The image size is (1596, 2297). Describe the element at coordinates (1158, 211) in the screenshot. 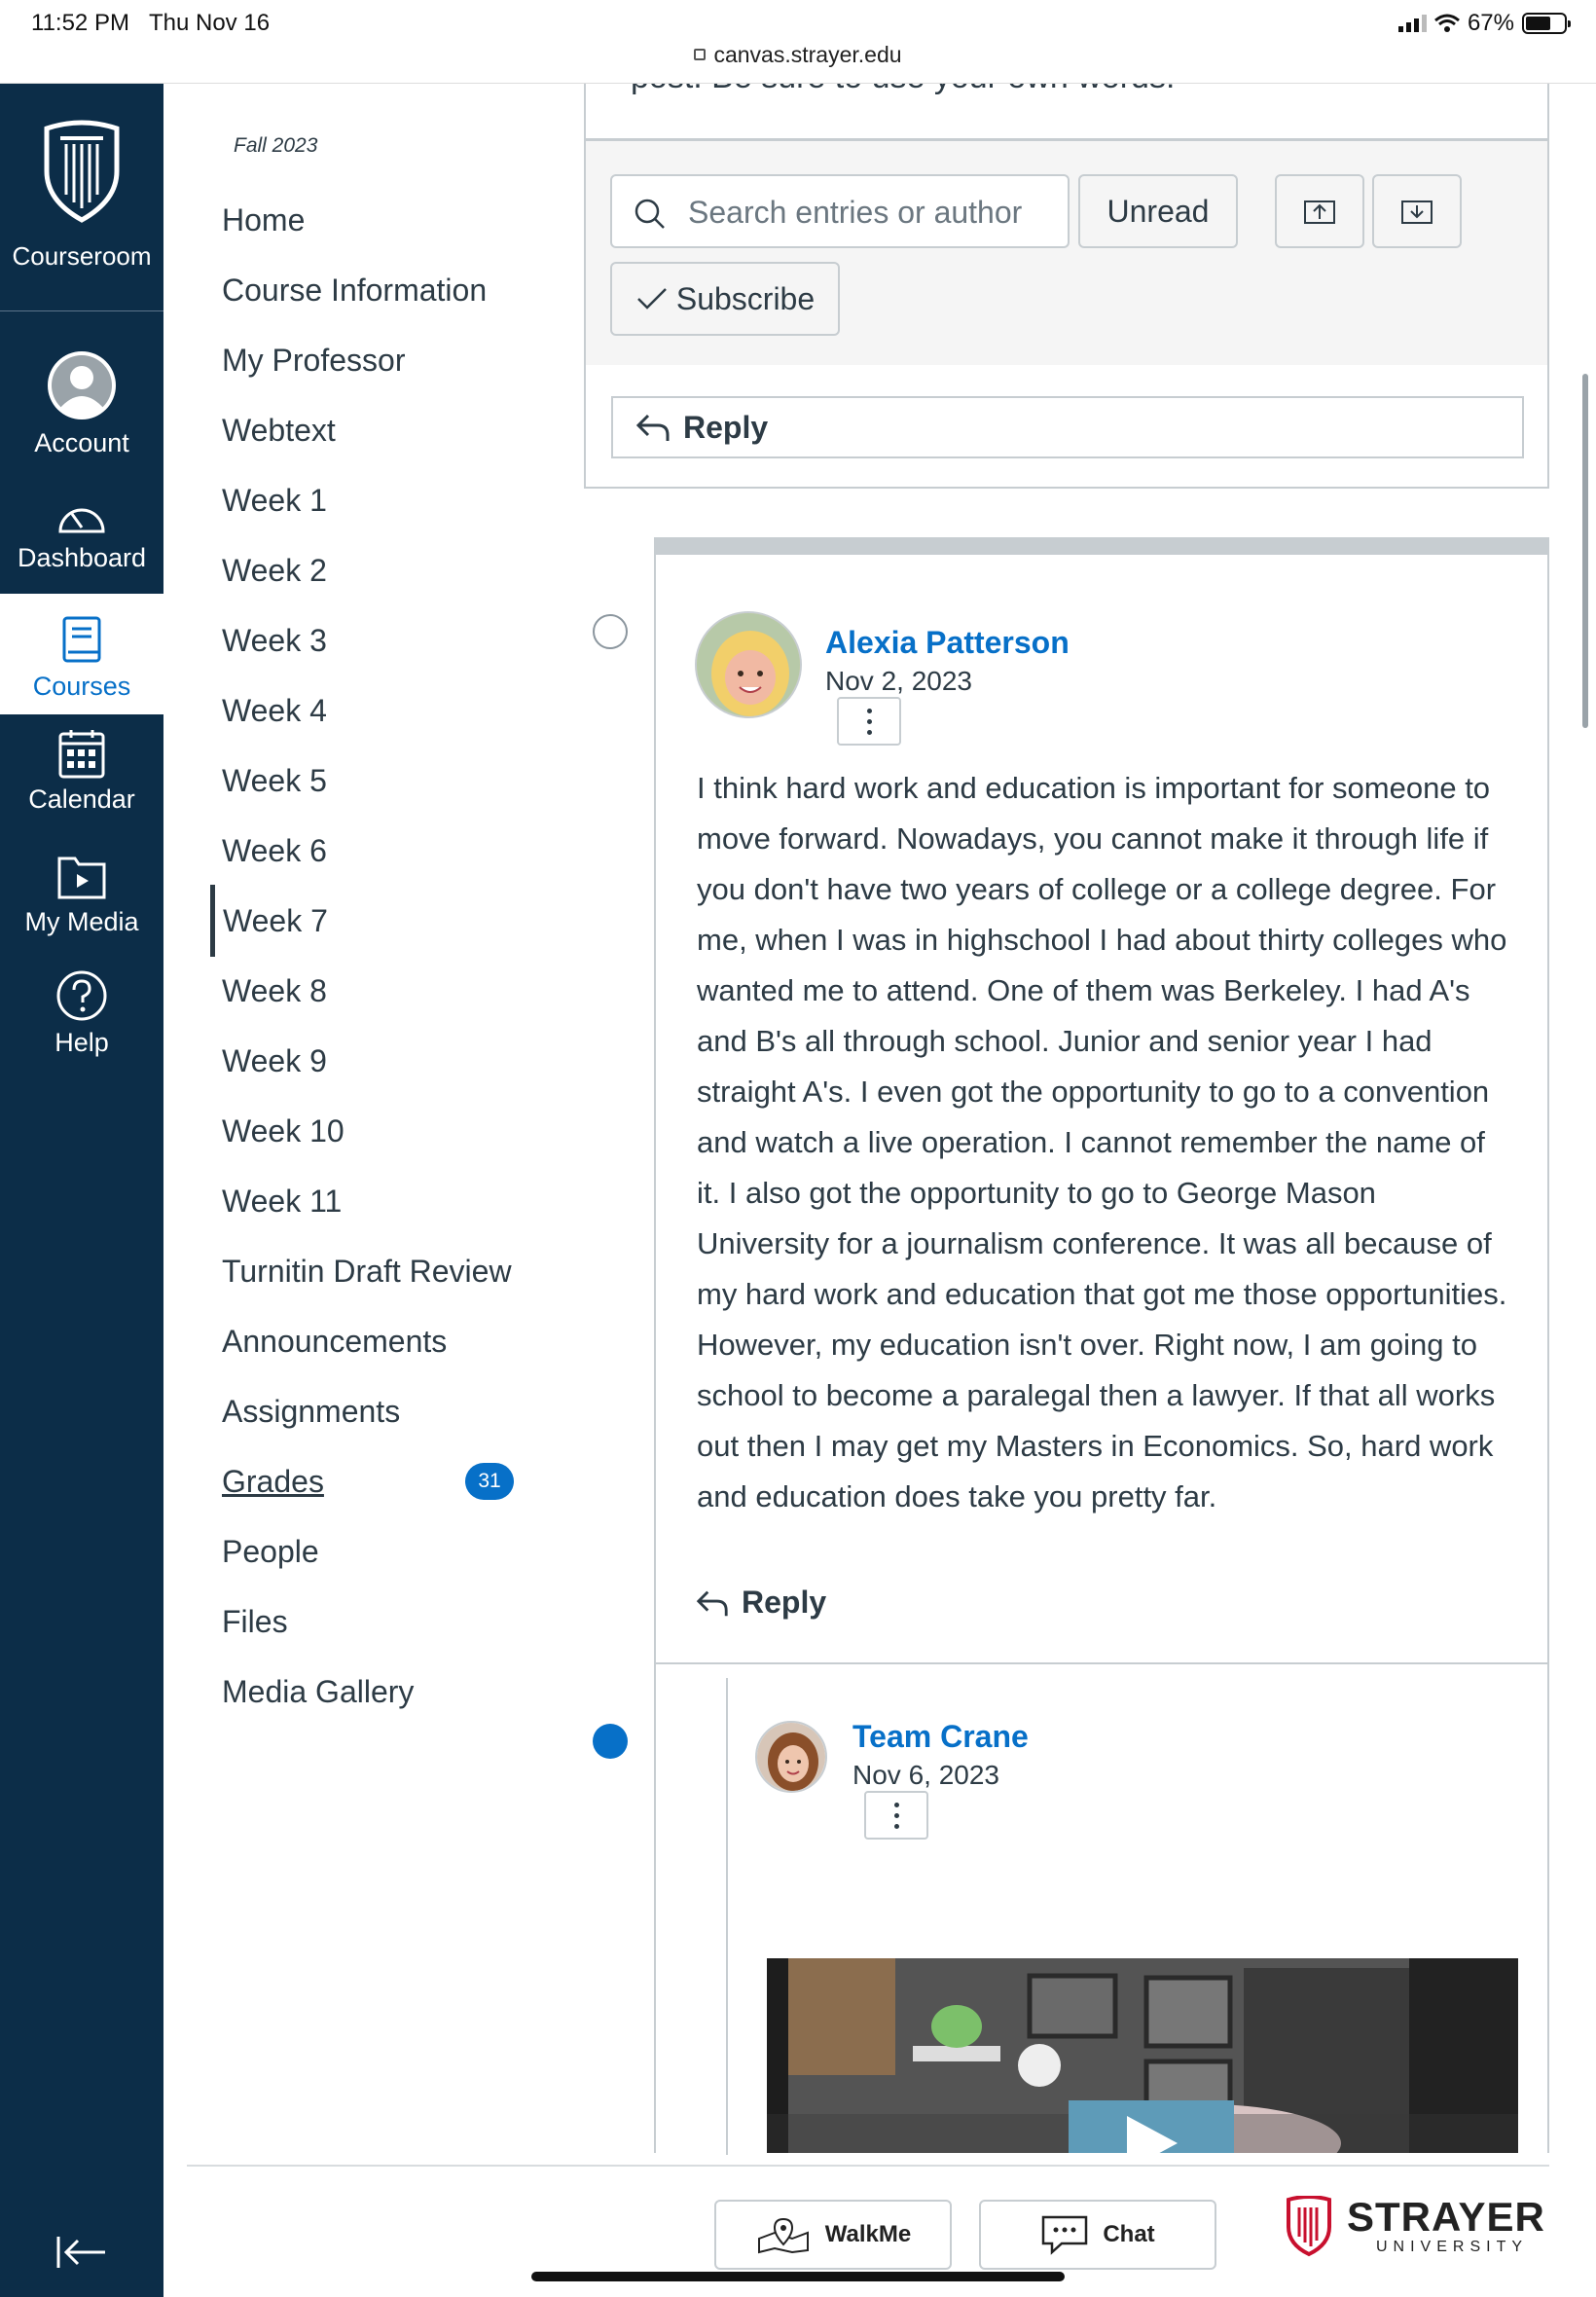

I see `unread-filter-button: Unread` at that location.